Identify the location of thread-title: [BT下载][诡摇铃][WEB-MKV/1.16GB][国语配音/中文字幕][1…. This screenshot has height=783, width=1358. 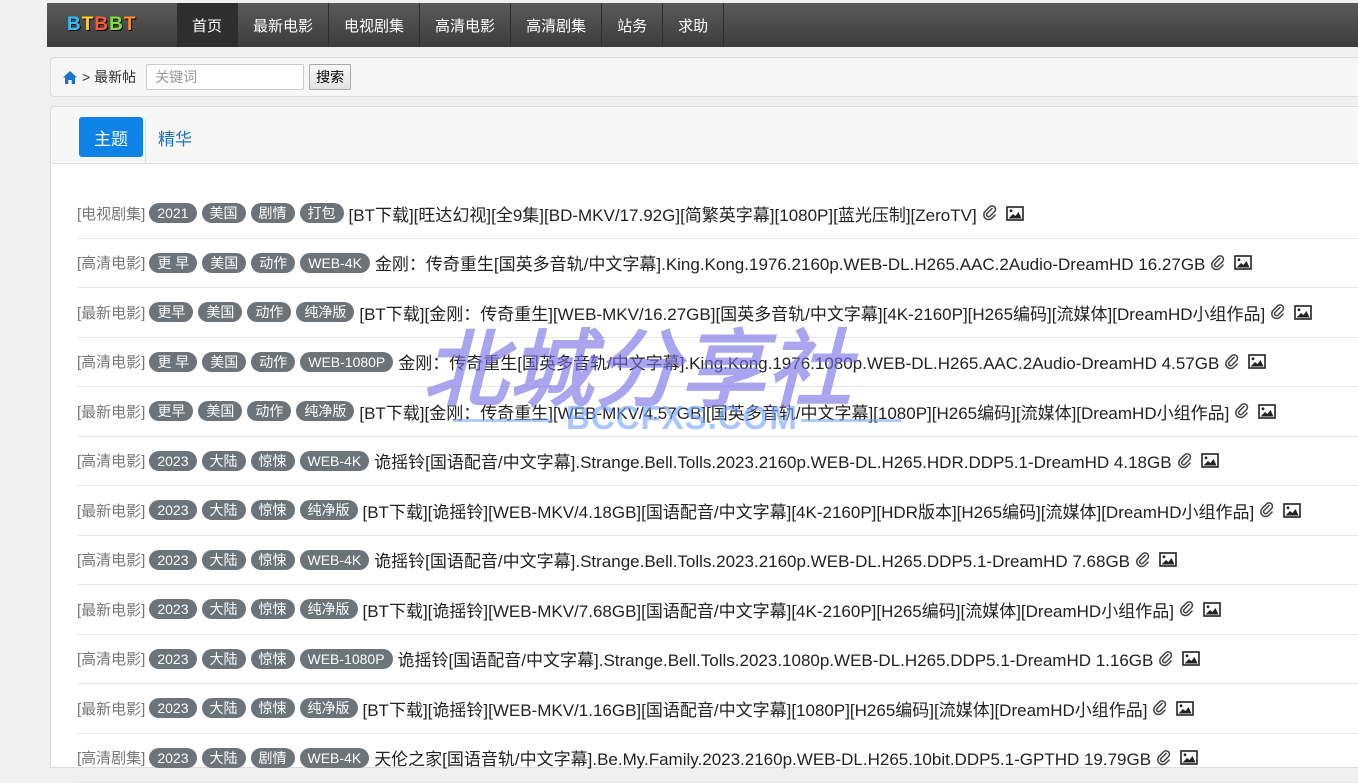
(755, 708).